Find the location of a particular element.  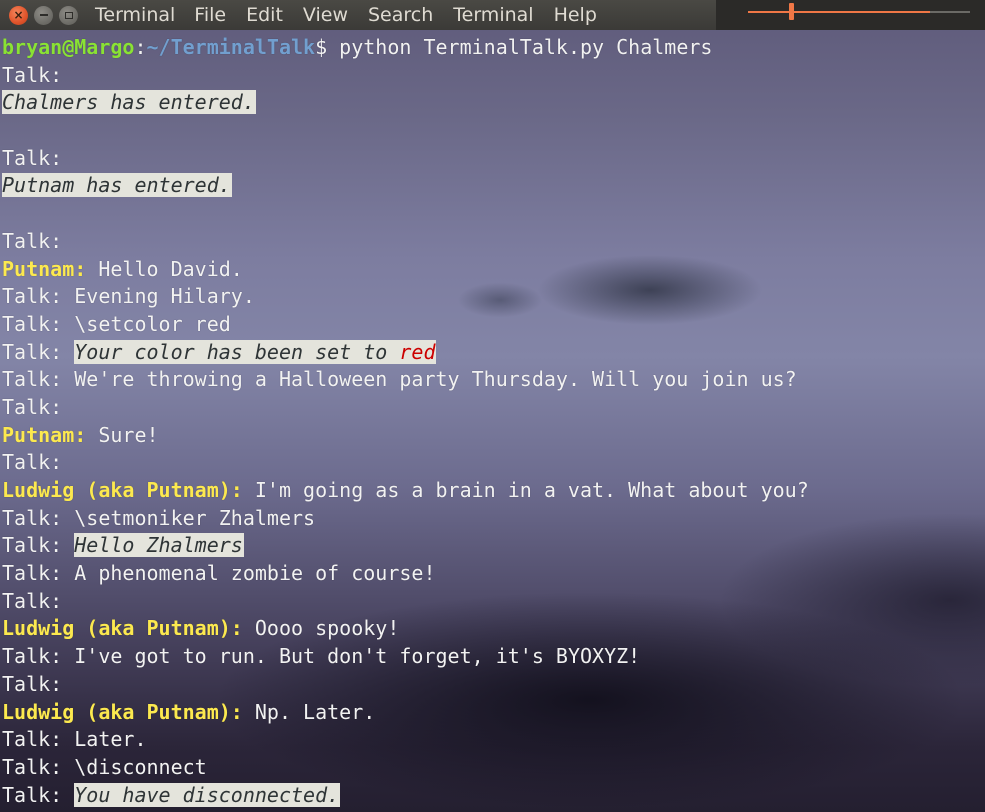

message-text: \disconnect is located at coordinates (134, 766).